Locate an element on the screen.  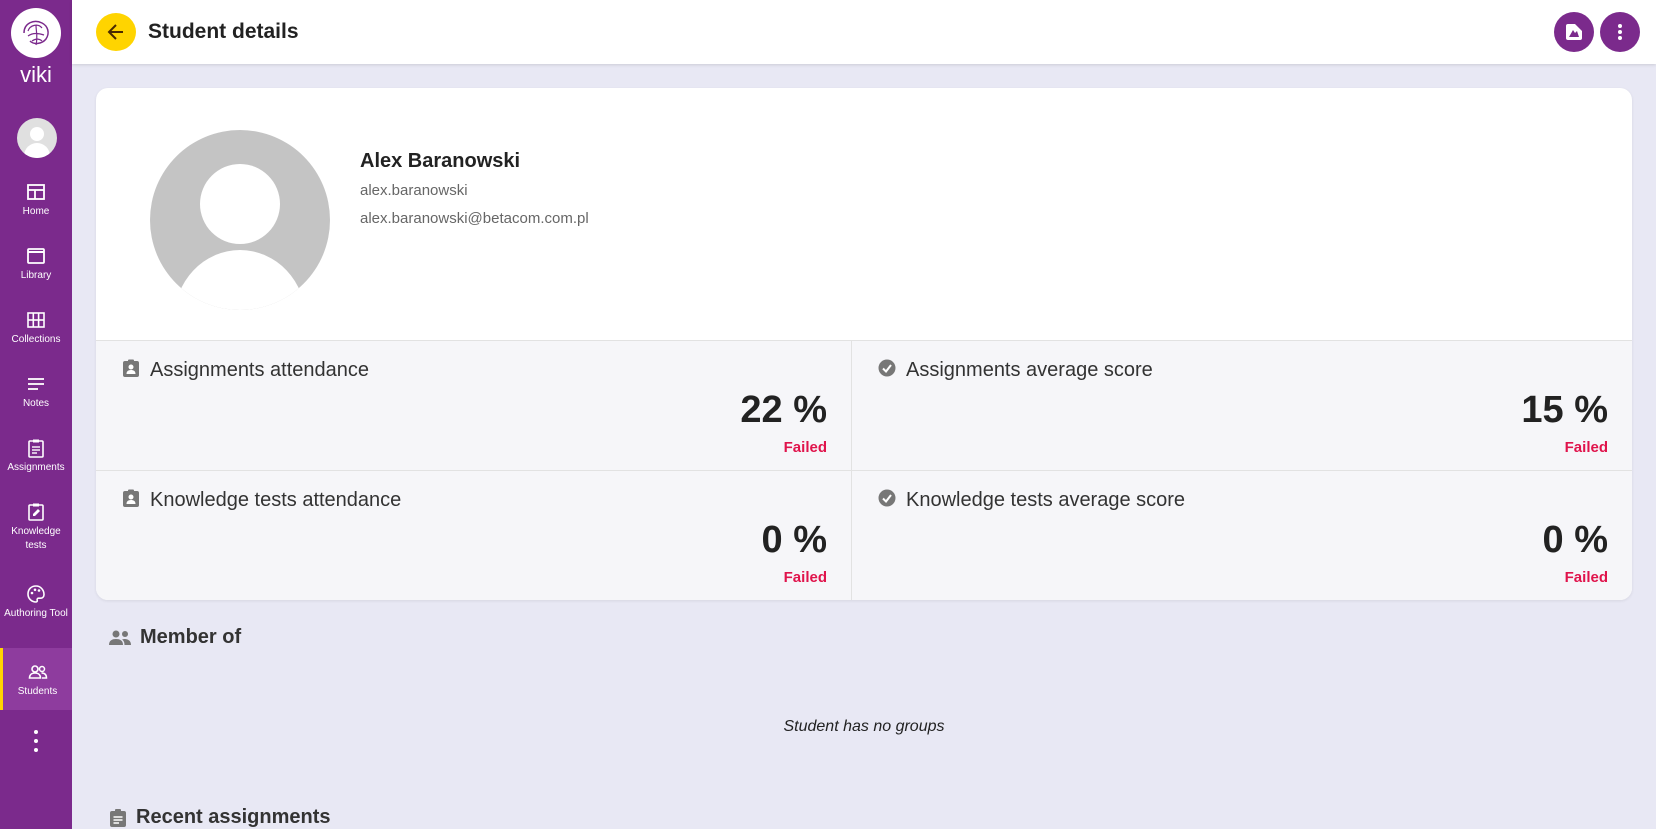
member-of-header: Member of is located at coordinates (174, 637).